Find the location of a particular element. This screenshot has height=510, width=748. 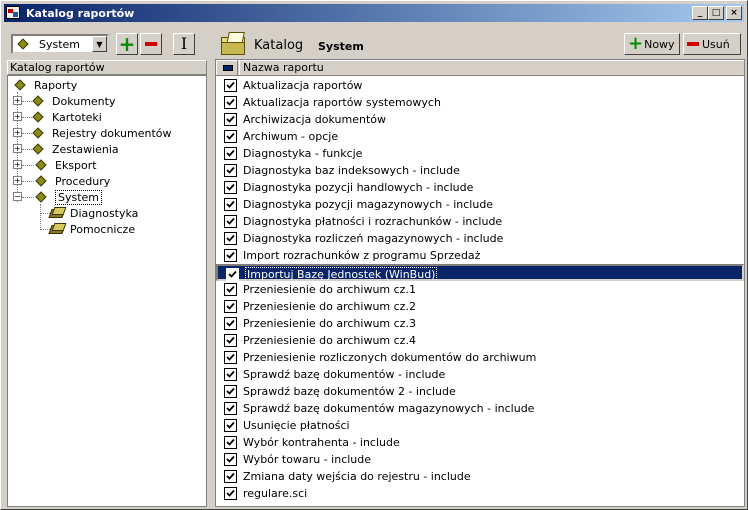

tree-item-eksport: Eksport is located at coordinates (66, 165).